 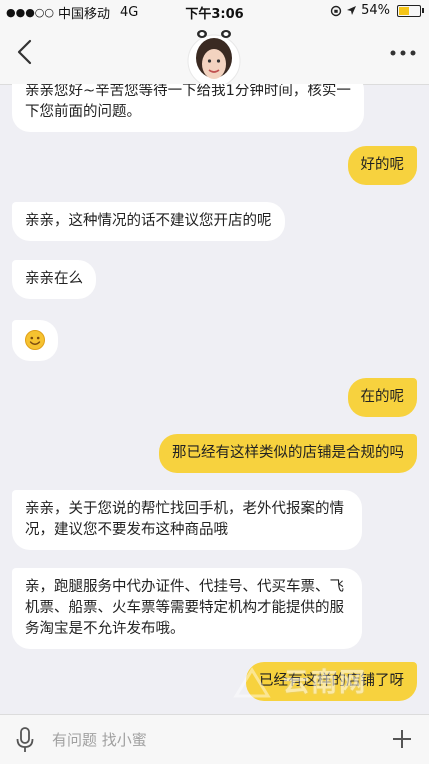 I want to click on message-incoming: 亲亲您好~辛苦您等待一下给我1分钟时间，核实一下您前面的问题。, so click(x=188, y=108).